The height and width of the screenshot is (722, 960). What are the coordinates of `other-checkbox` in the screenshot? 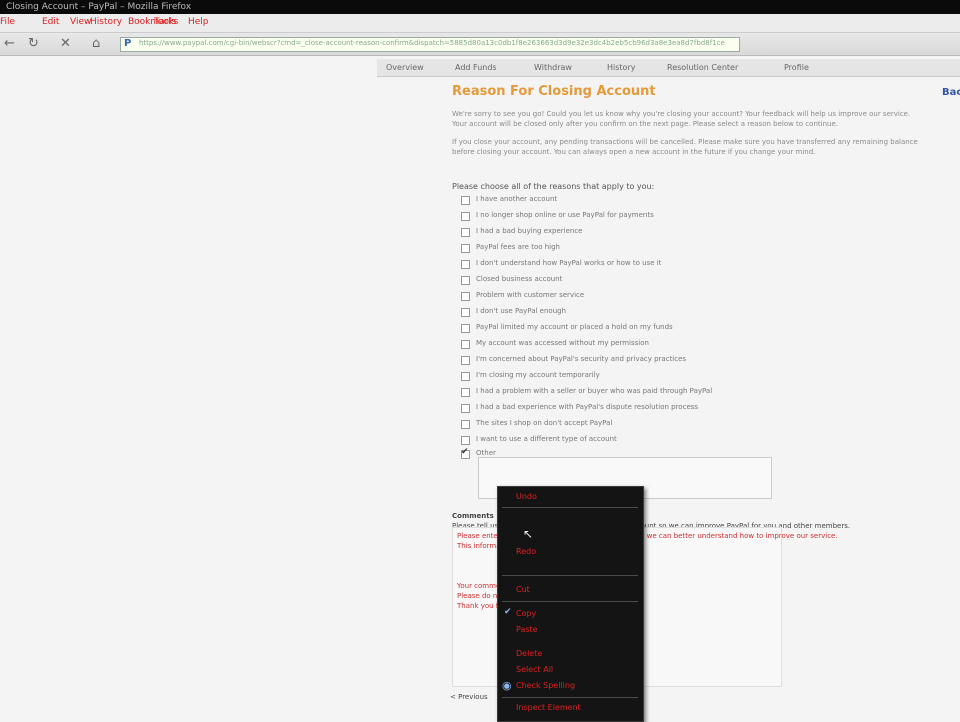 It's located at (465, 453).